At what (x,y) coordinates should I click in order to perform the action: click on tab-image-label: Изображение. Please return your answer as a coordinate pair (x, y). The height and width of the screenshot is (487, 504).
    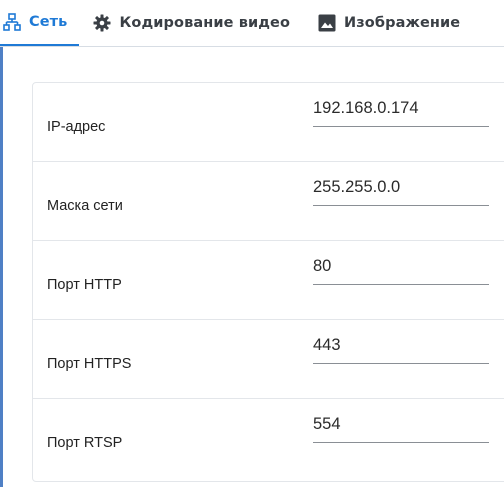
    Looking at the image, I should click on (402, 23).